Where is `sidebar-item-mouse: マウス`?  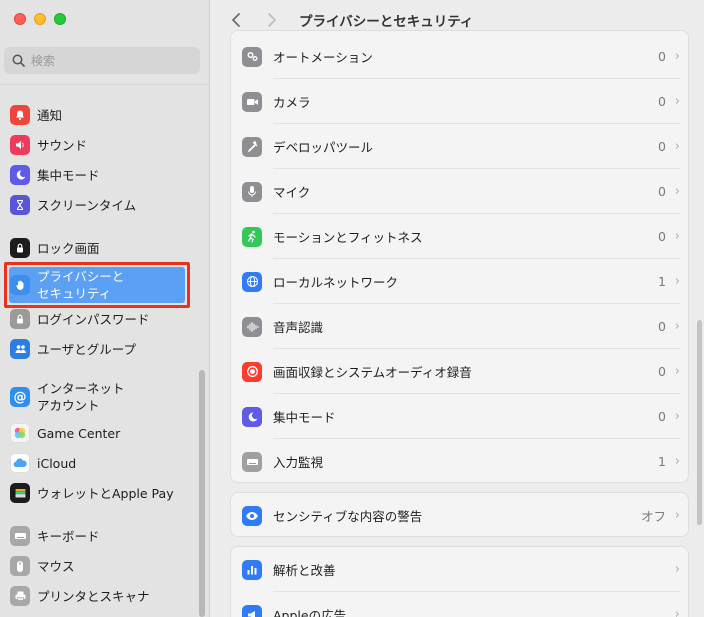
sidebar-item-mouse: マウス is located at coordinates (98, 566).